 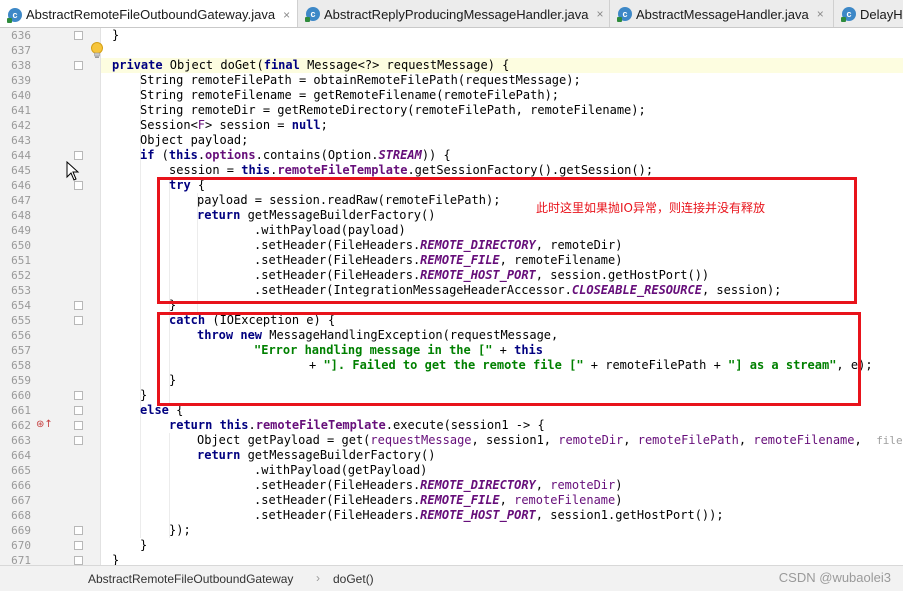 I want to click on tab-abstract-message-handler: c AbstractMessageHandler.java ×, so click(x=722, y=13).